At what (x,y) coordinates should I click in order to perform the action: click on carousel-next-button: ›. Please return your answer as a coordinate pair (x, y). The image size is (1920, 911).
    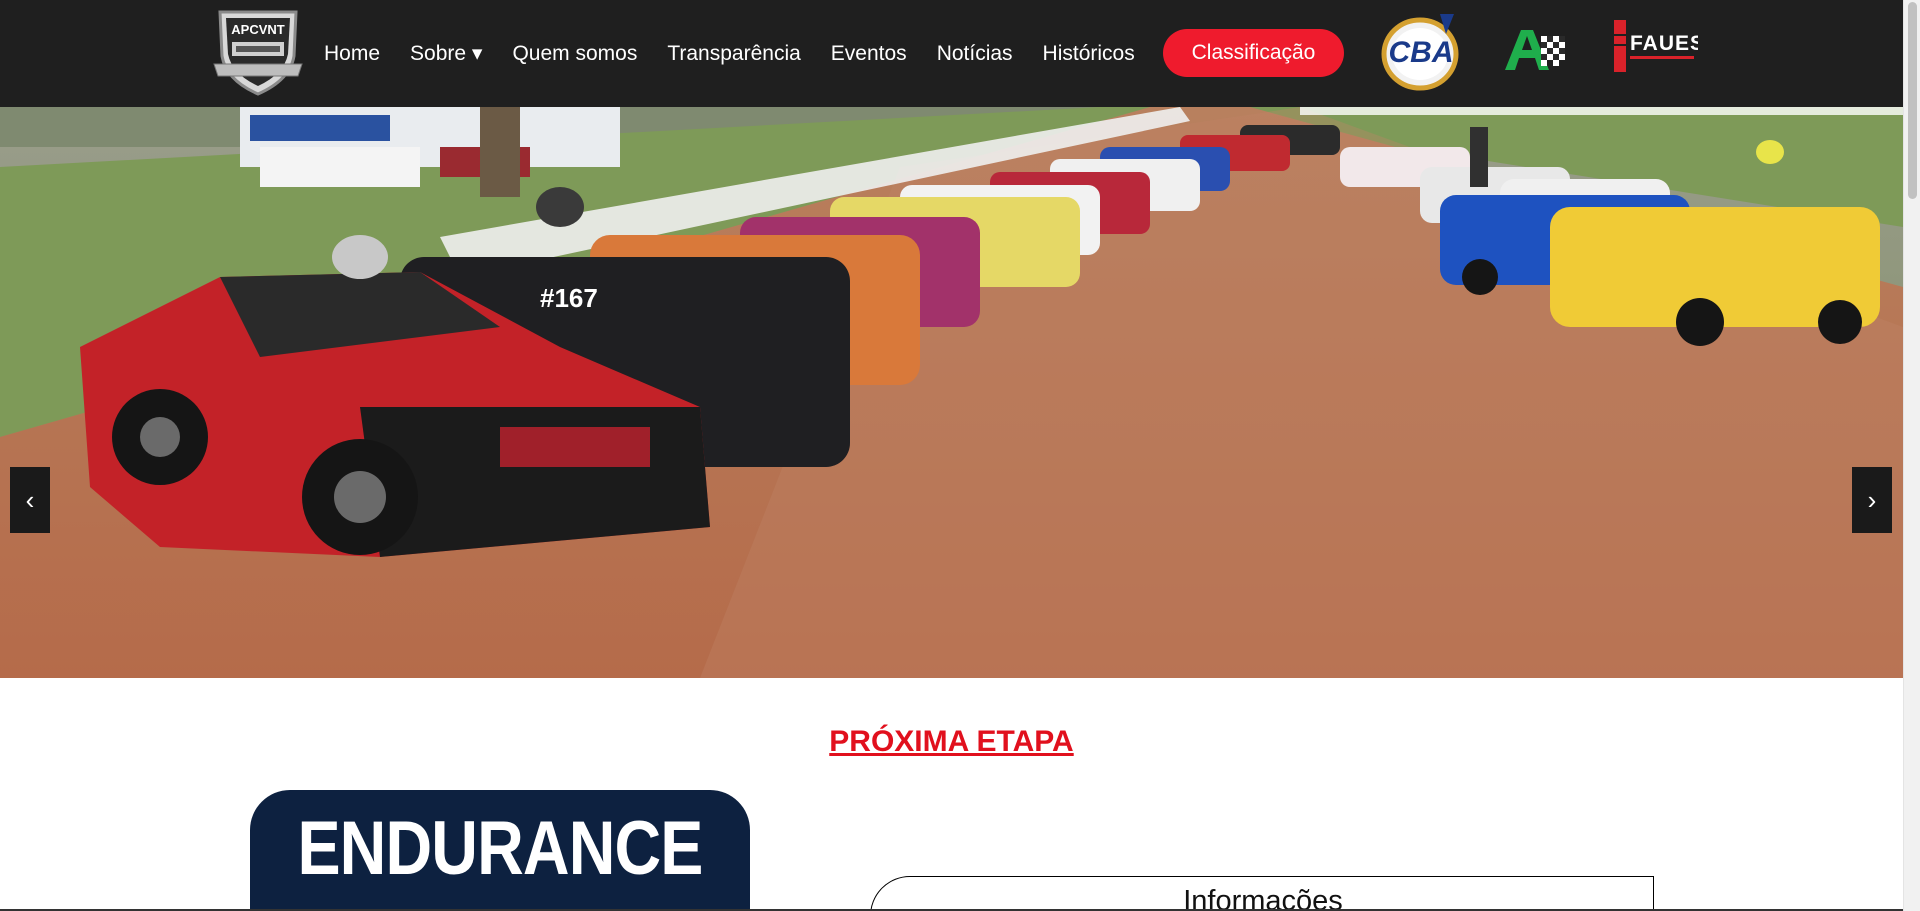
    Looking at the image, I should click on (1872, 500).